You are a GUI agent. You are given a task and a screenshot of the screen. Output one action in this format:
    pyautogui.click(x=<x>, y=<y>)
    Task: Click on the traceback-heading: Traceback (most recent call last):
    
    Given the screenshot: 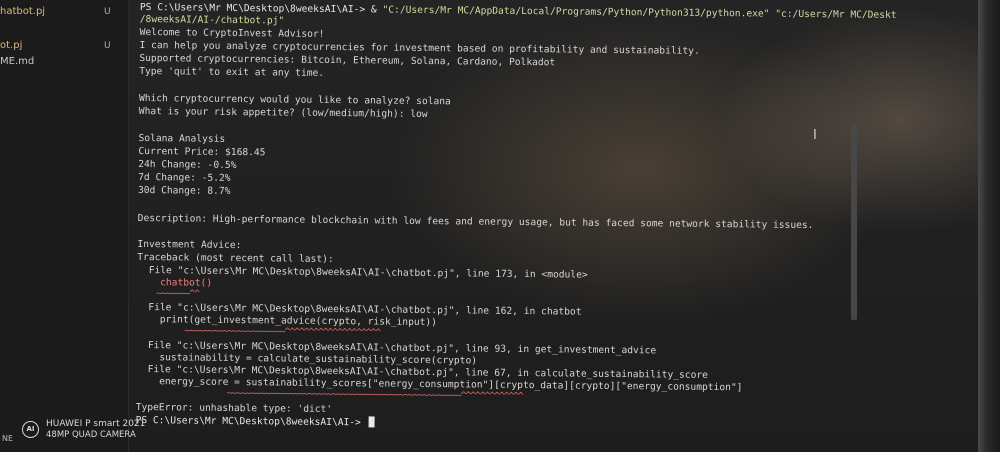 What is the action you would take?
    pyautogui.click(x=235, y=258)
    